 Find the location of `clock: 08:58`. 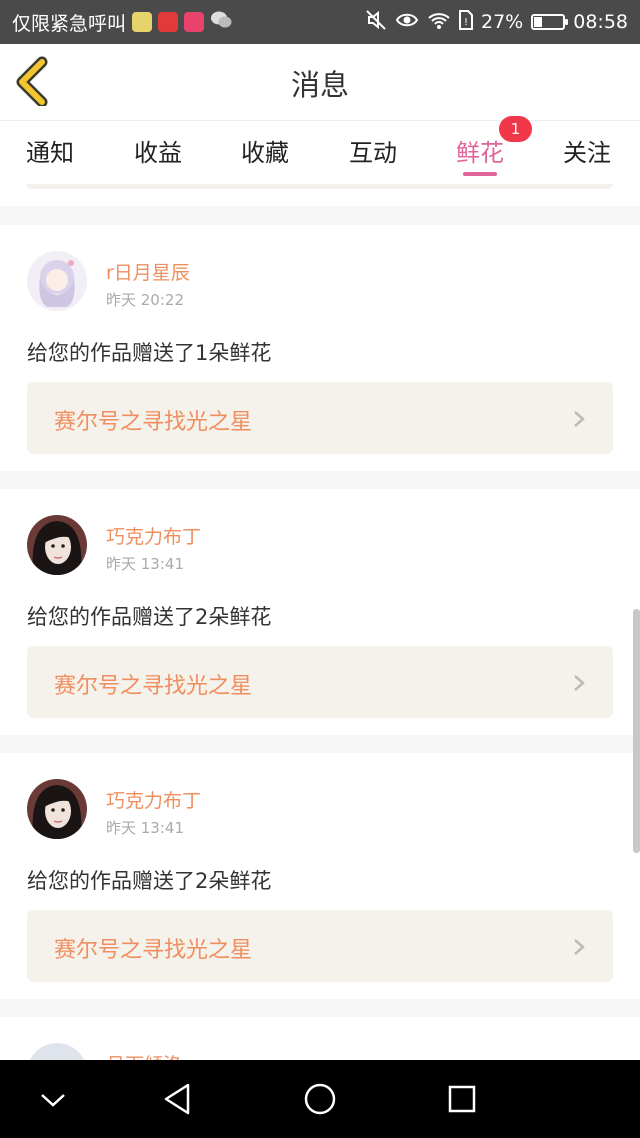

clock: 08:58 is located at coordinates (600, 22).